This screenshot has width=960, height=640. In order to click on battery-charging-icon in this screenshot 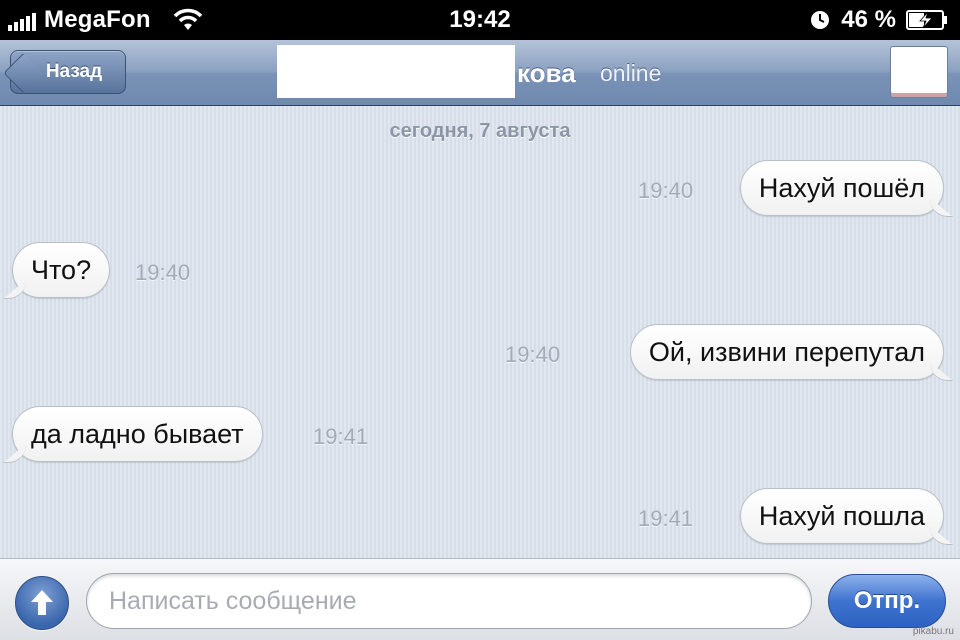, I will do `click(926, 20)`.